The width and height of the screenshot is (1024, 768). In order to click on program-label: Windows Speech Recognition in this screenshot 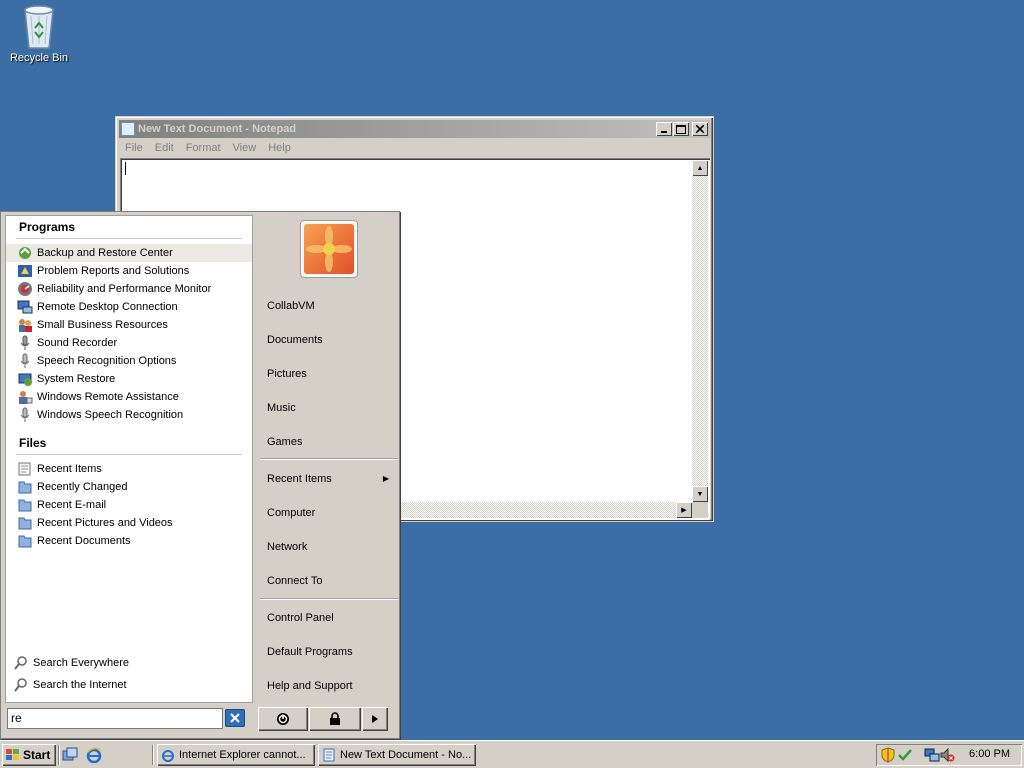, I will do `click(110, 415)`.